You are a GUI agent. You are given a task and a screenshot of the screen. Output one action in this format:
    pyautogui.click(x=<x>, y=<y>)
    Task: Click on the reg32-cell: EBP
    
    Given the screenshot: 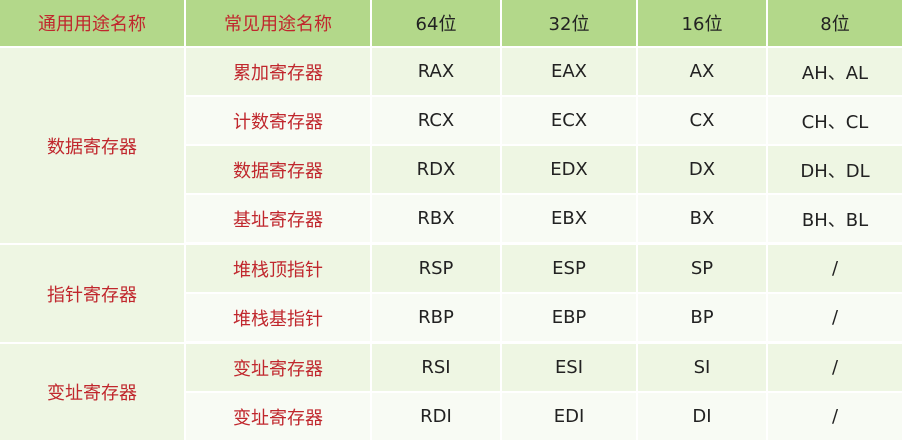 What is the action you would take?
    pyautogui.click(x=570, y=319)
    